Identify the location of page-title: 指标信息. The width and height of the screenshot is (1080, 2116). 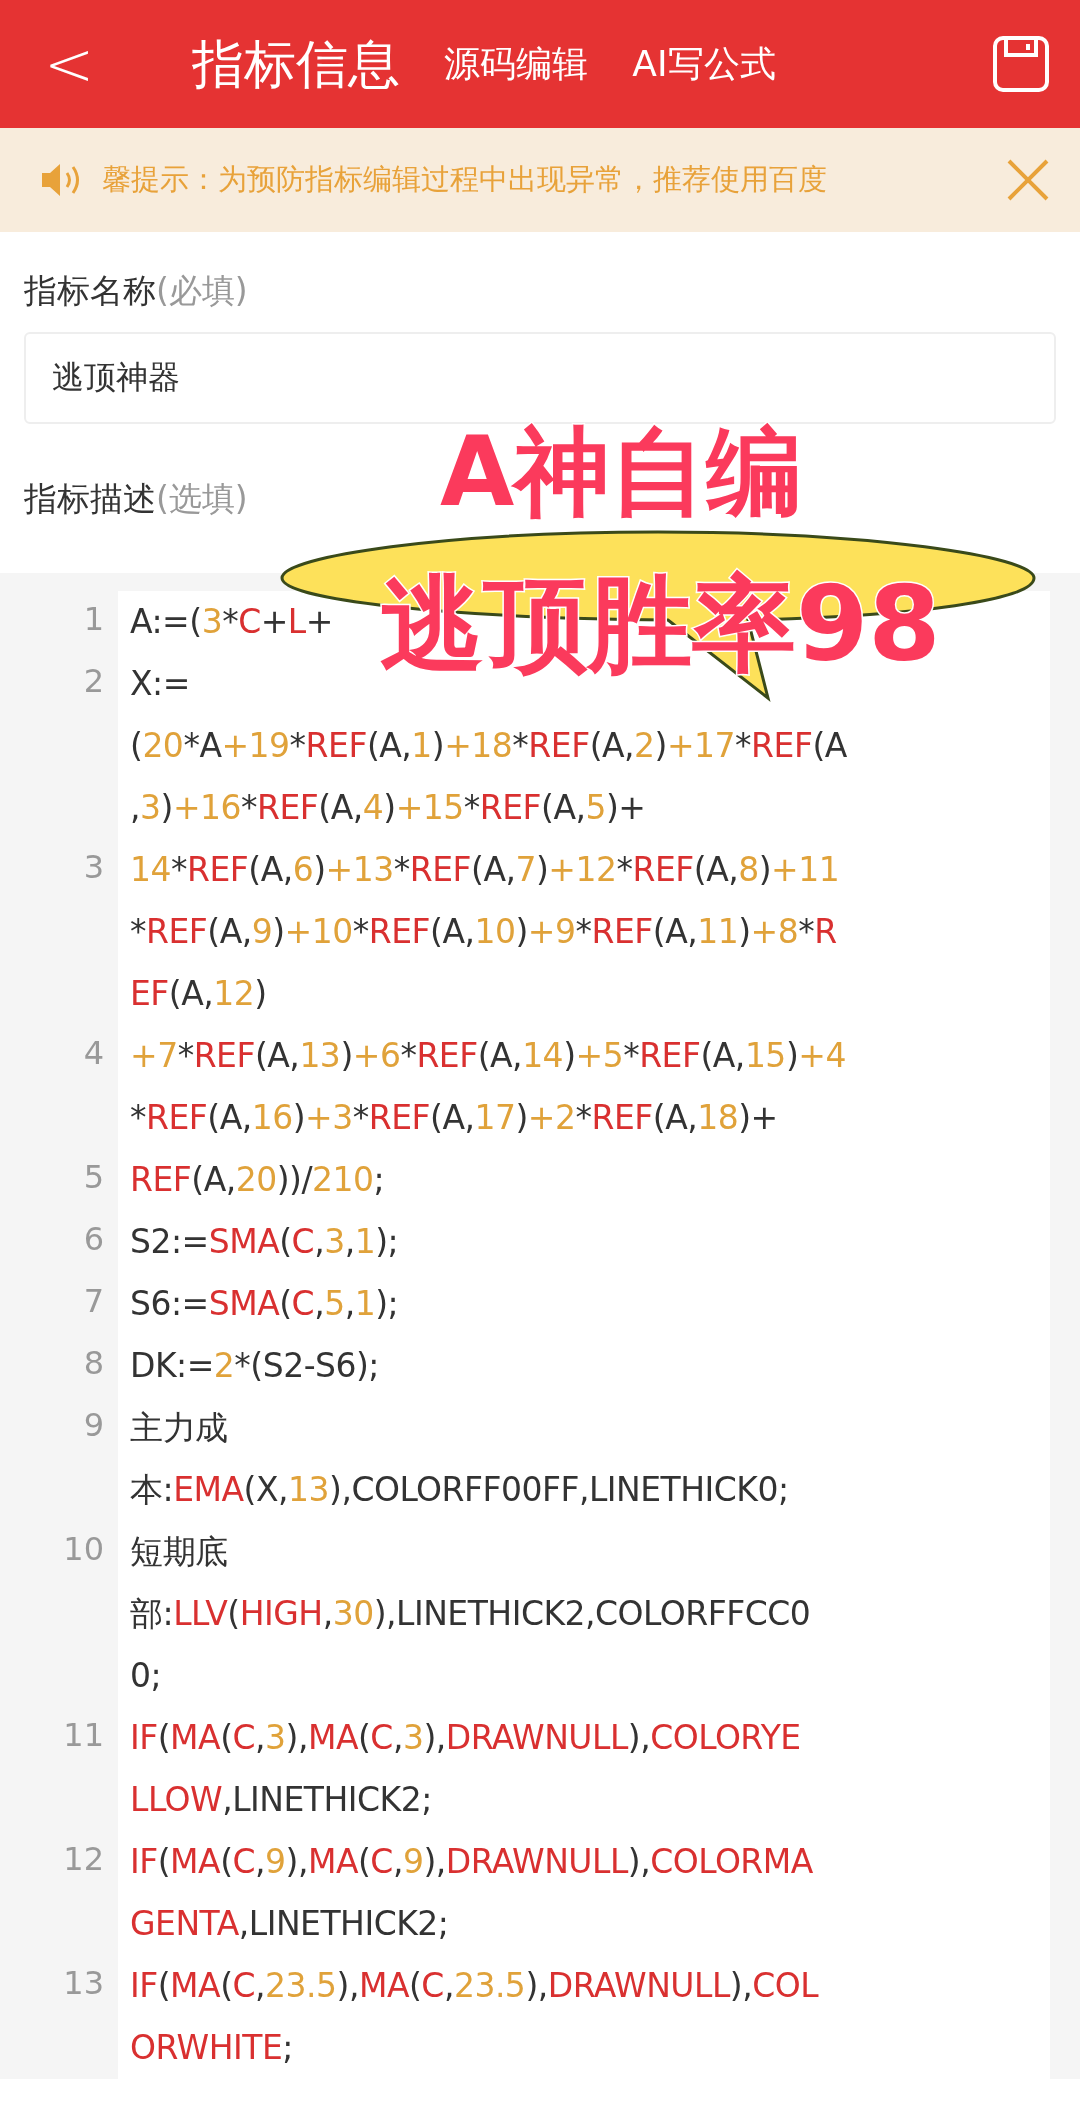
(296, 64).